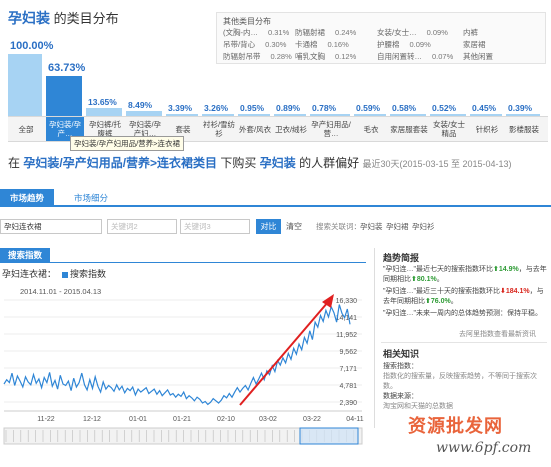 This screenshot has width=551, height=467. I want to click on compare-button: 对比, so click(268, 226).